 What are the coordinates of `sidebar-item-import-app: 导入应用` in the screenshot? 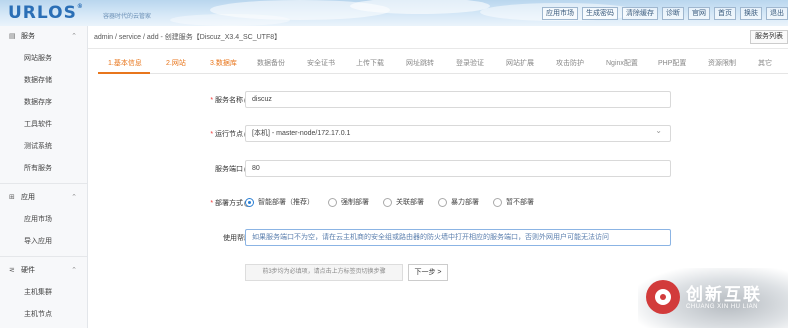 It's located at (43, 242).